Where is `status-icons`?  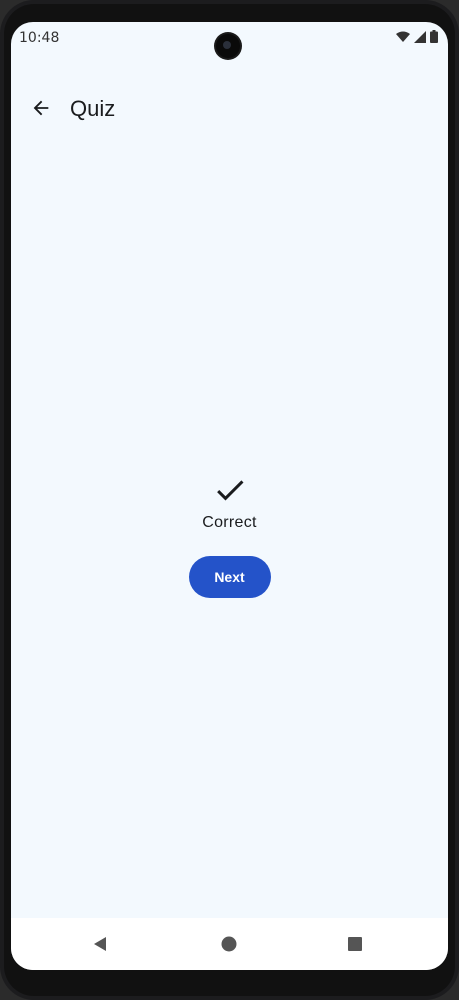
status-icons is located at coordinates (417, 36).